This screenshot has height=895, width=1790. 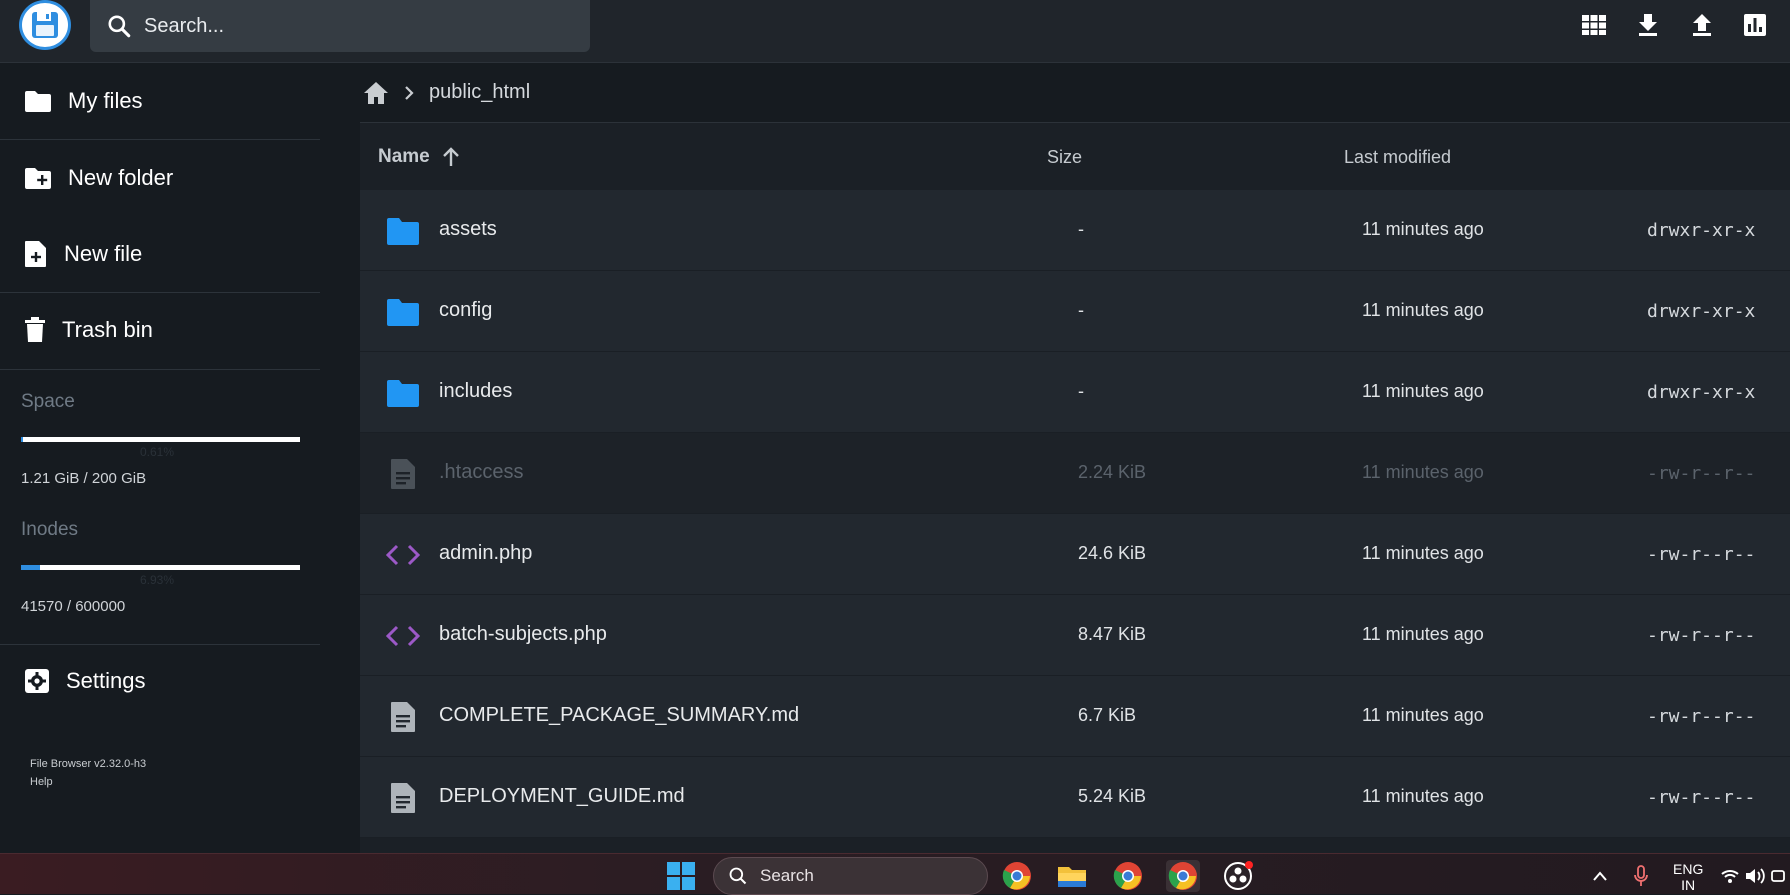 What do you see at coordinates (73, 606) in the screenshot?
I see `inodes-usage-text: 41570 / 600000` at bounding box center [73, 606].